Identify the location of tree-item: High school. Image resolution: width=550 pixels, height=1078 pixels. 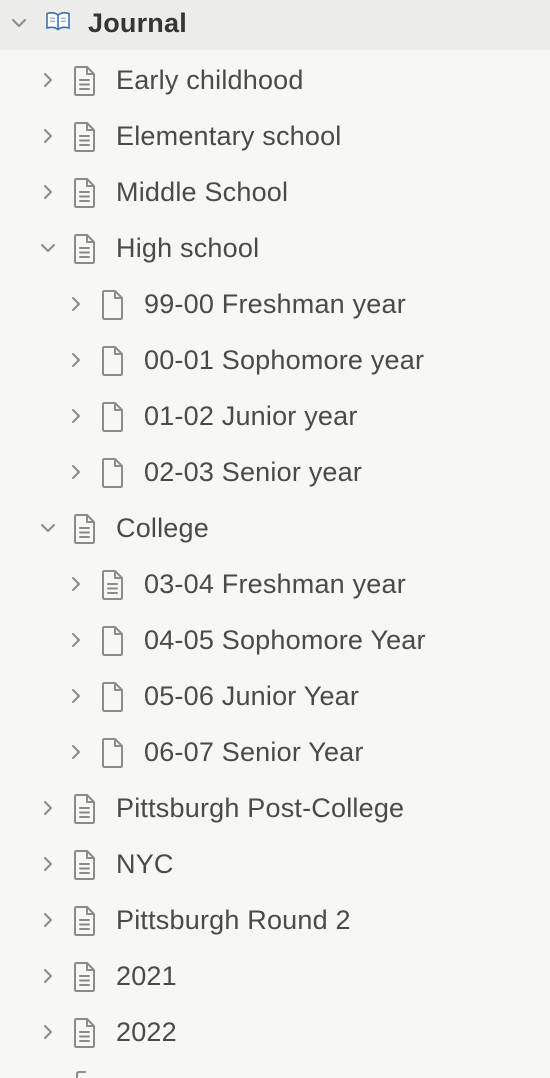
(275, 248).